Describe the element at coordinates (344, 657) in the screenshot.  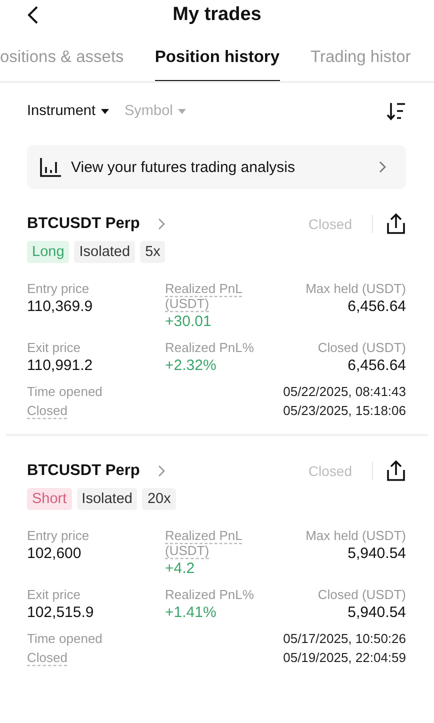
I see `time-value: 05/19/2025, 22:04:59` at that location.